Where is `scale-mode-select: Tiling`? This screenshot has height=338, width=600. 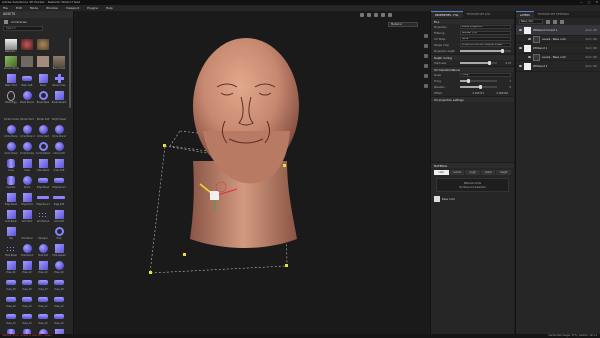 scale-mode-select: Tiling is located at coordinates (485, 75).